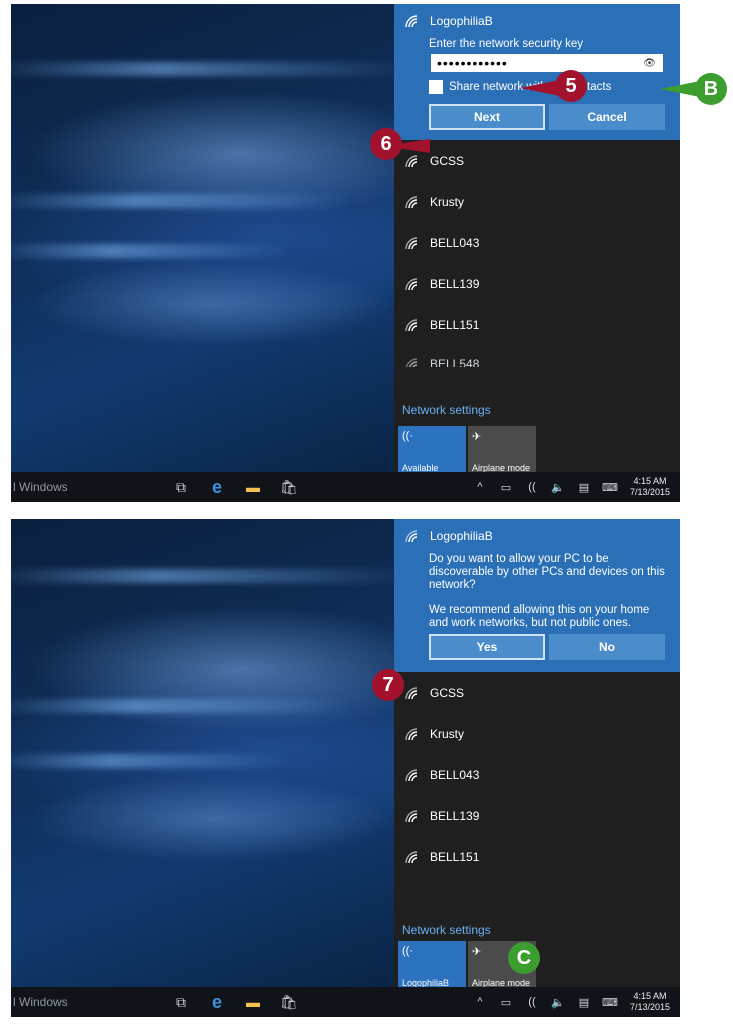 The width and height of the screenshot is (733, 1025). What do you see at coordinates (432, 966) in the screenshot?
I see `wifi-tile: ((· LogophiliaB` at bounding box center [432, 966].